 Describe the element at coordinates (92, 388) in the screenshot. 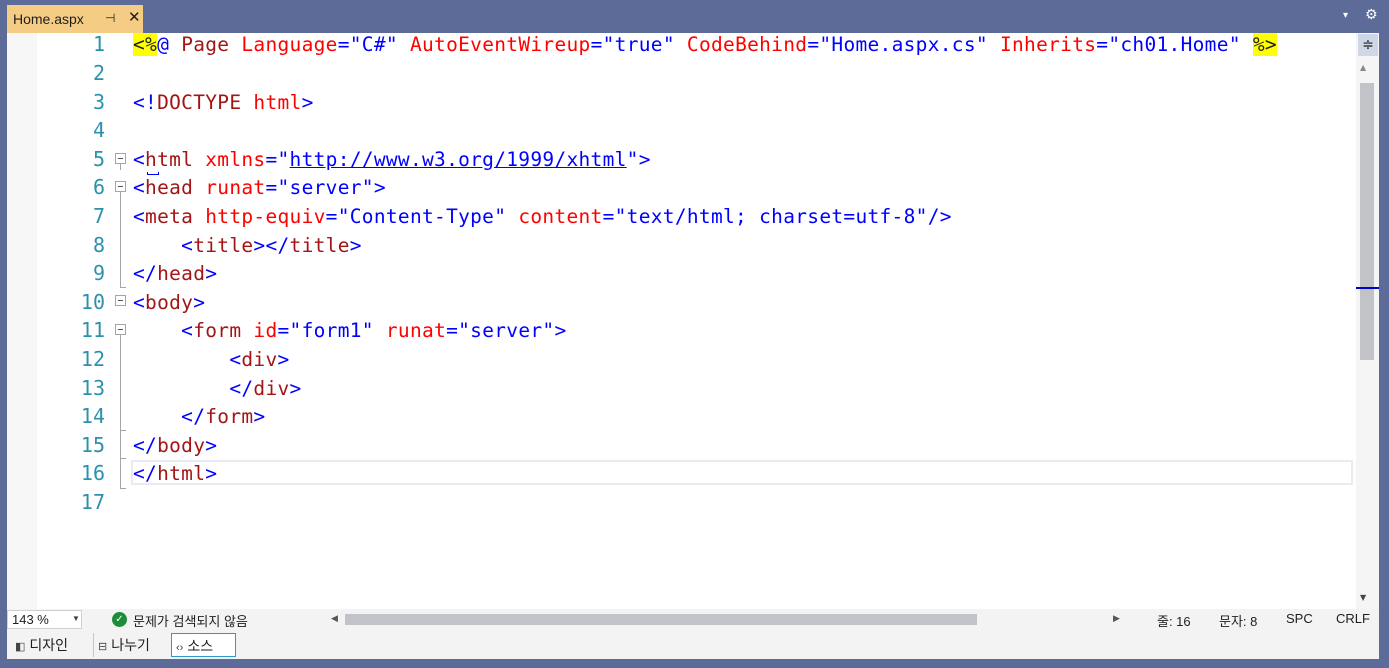

I see `line-number: 13` at that location.